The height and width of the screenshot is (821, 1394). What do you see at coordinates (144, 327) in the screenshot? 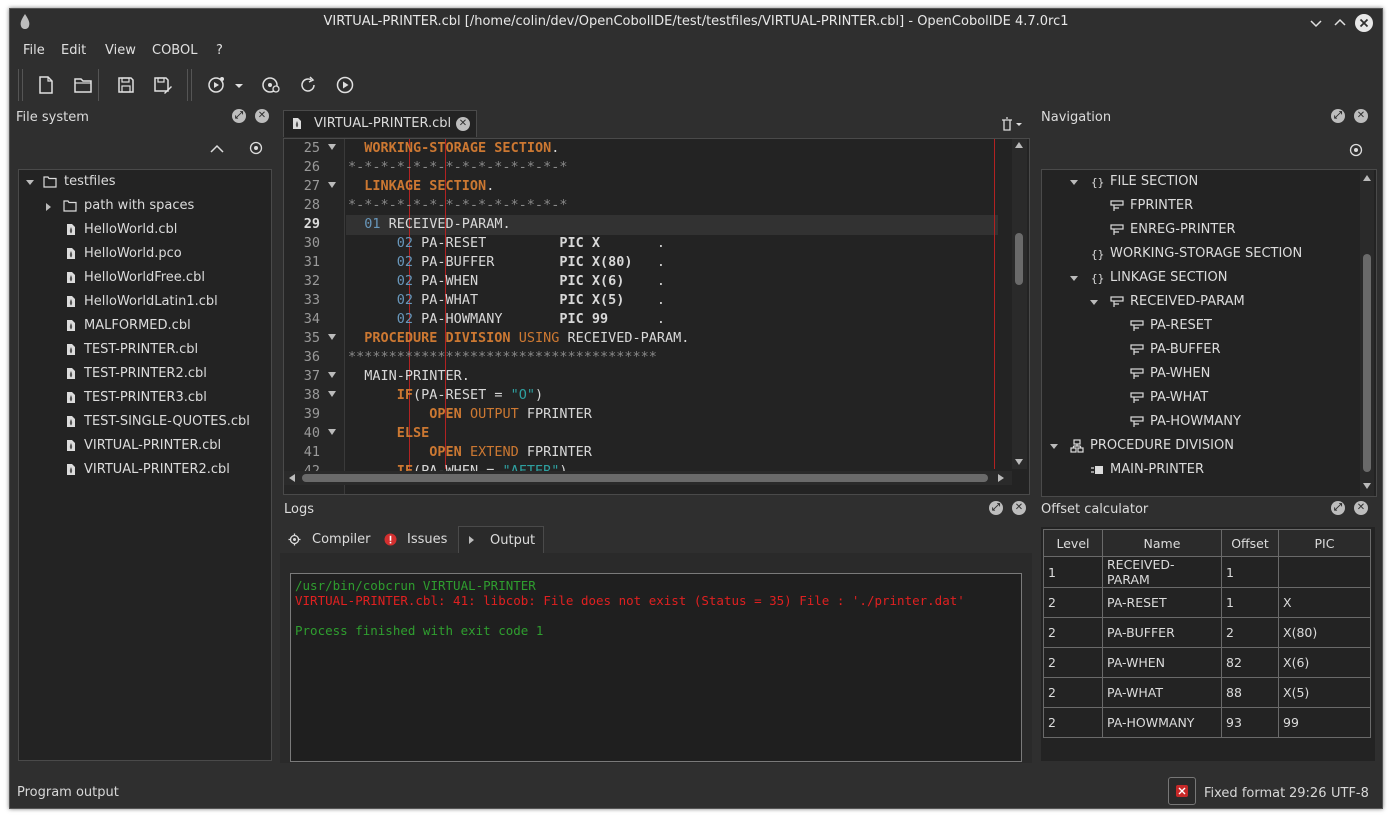
I see `file-item: MALFORMED.cbl` at bounding box center [144, 327].